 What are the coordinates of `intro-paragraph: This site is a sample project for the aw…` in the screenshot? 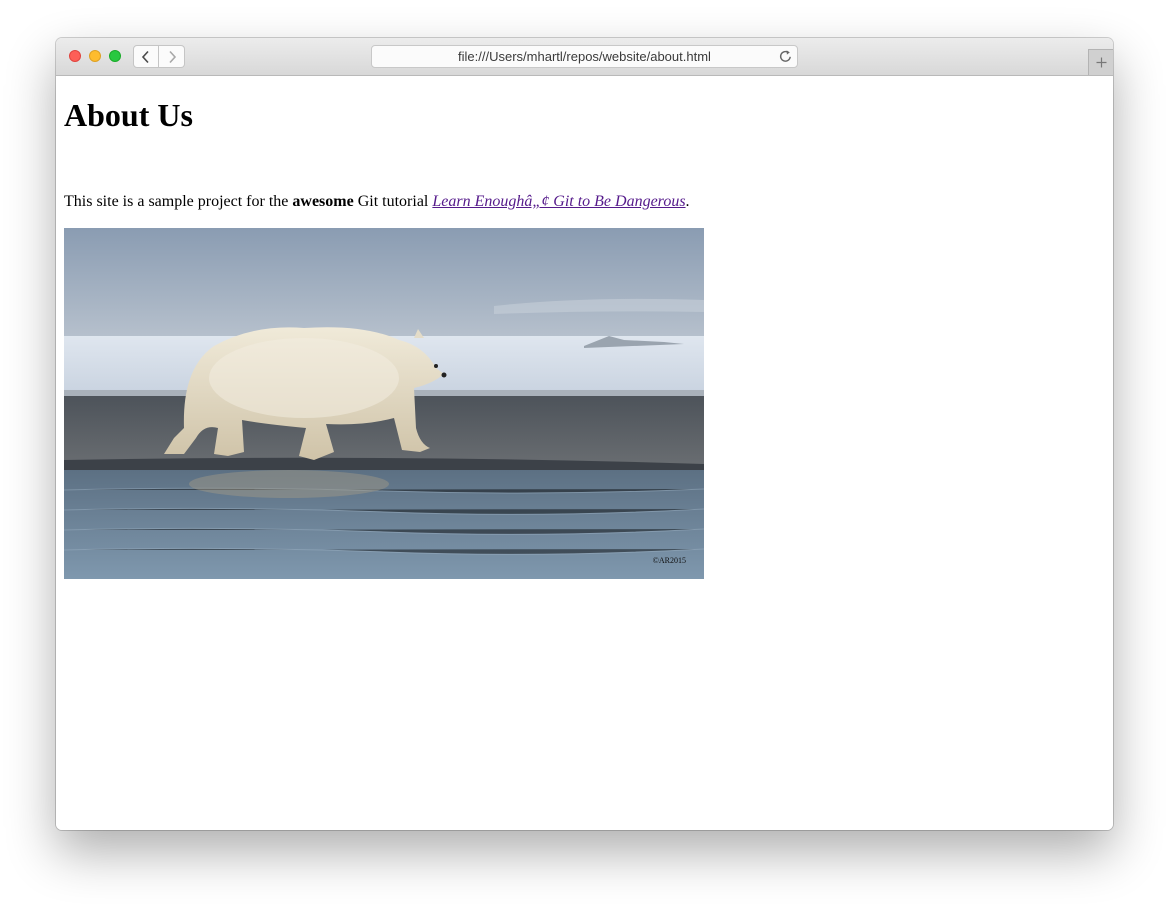 It's located at (377, 202).